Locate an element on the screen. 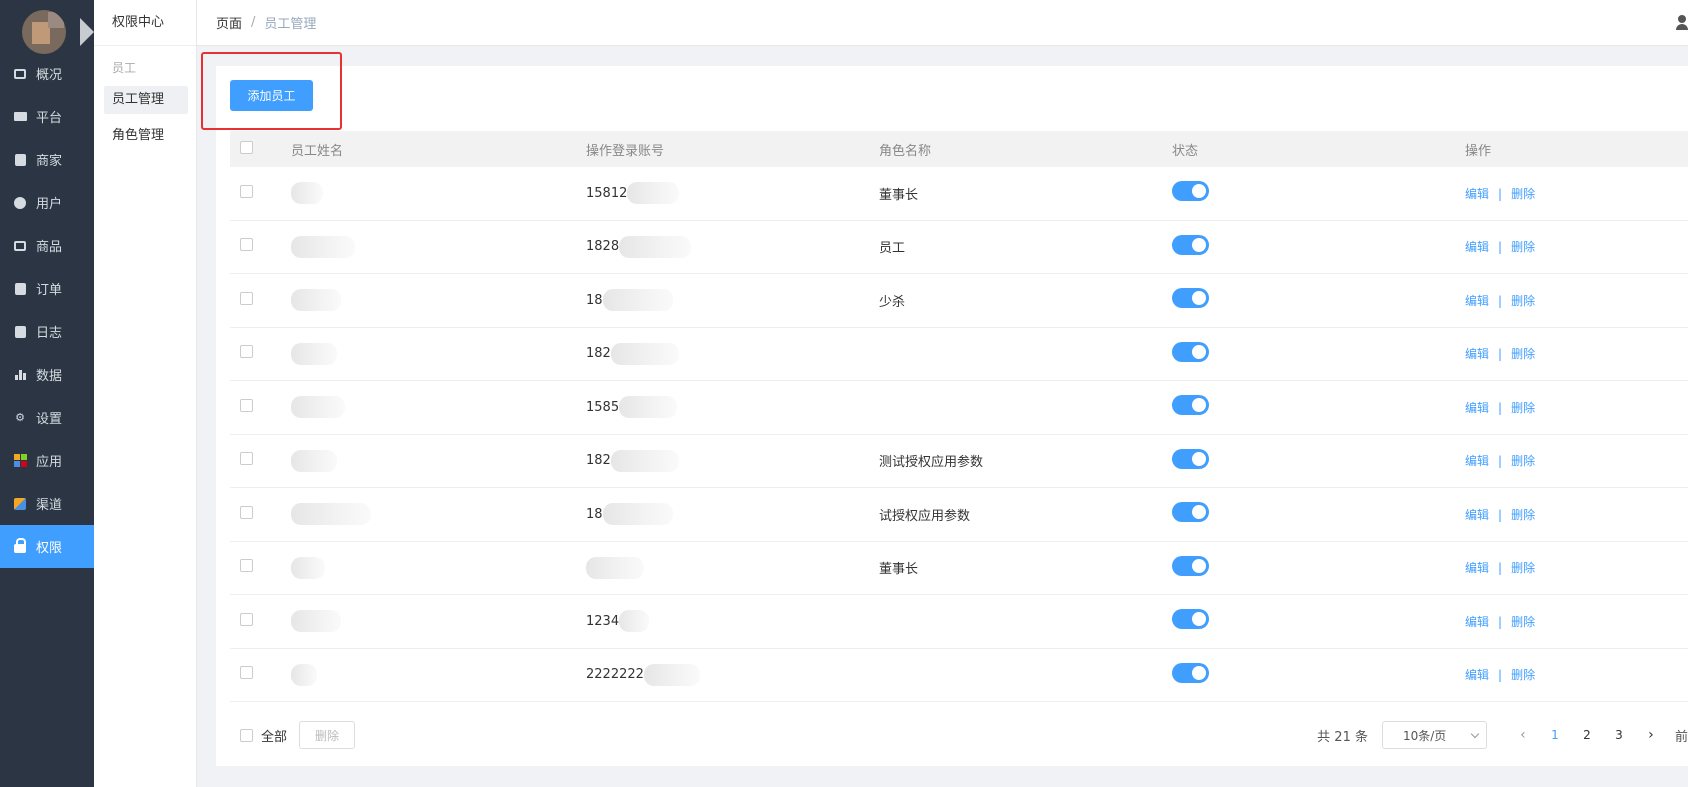  row-role: 董事长 is located at coordinates (899, 195).